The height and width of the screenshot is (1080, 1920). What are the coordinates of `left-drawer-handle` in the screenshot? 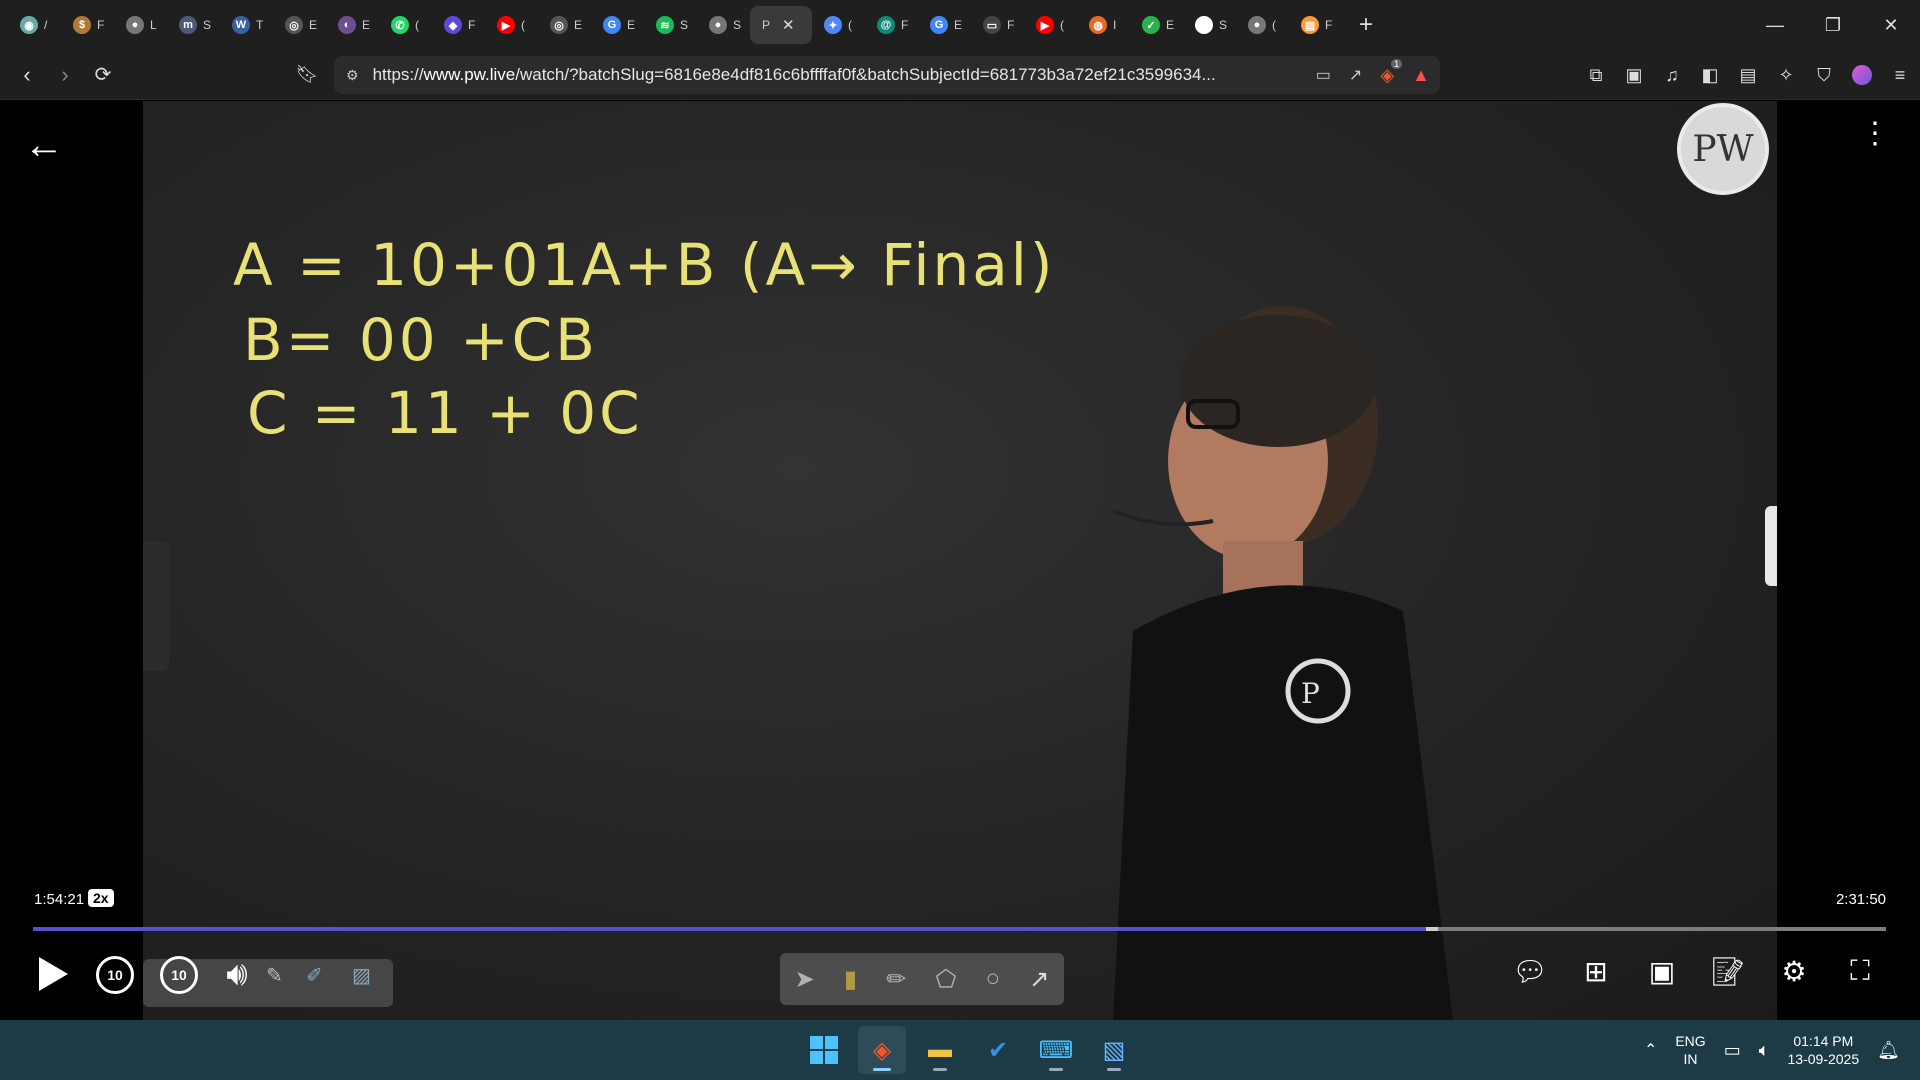 It's located at (156, 606).